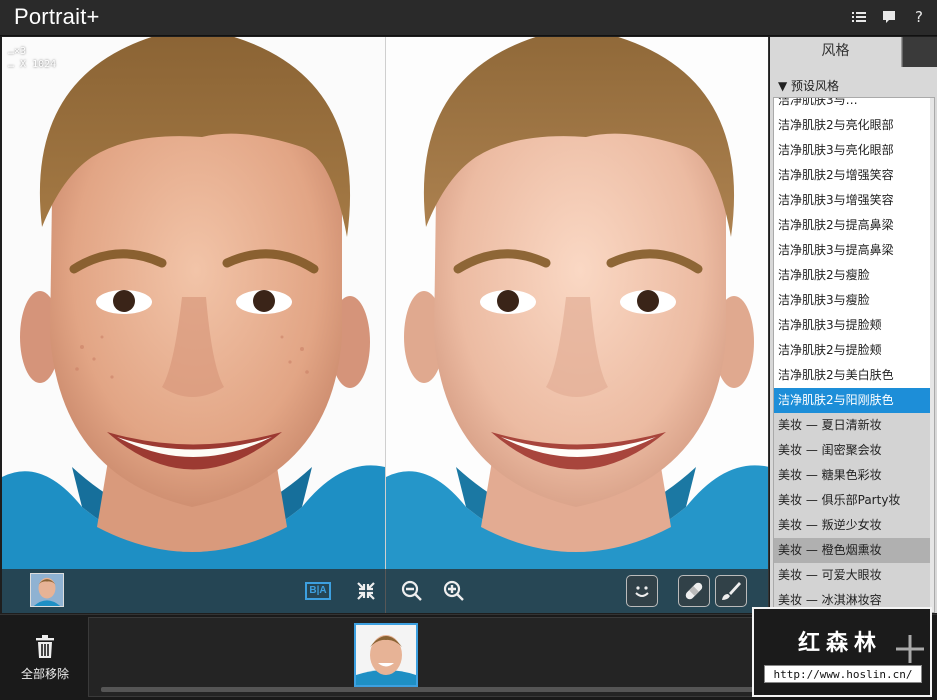 The height and width of the screenshot is (700, 937). Describe the element at coordinates (854, 400) in the screenshot. I see `preset-list-item: 洁净肌肤2与阳刚肤色` at that location.